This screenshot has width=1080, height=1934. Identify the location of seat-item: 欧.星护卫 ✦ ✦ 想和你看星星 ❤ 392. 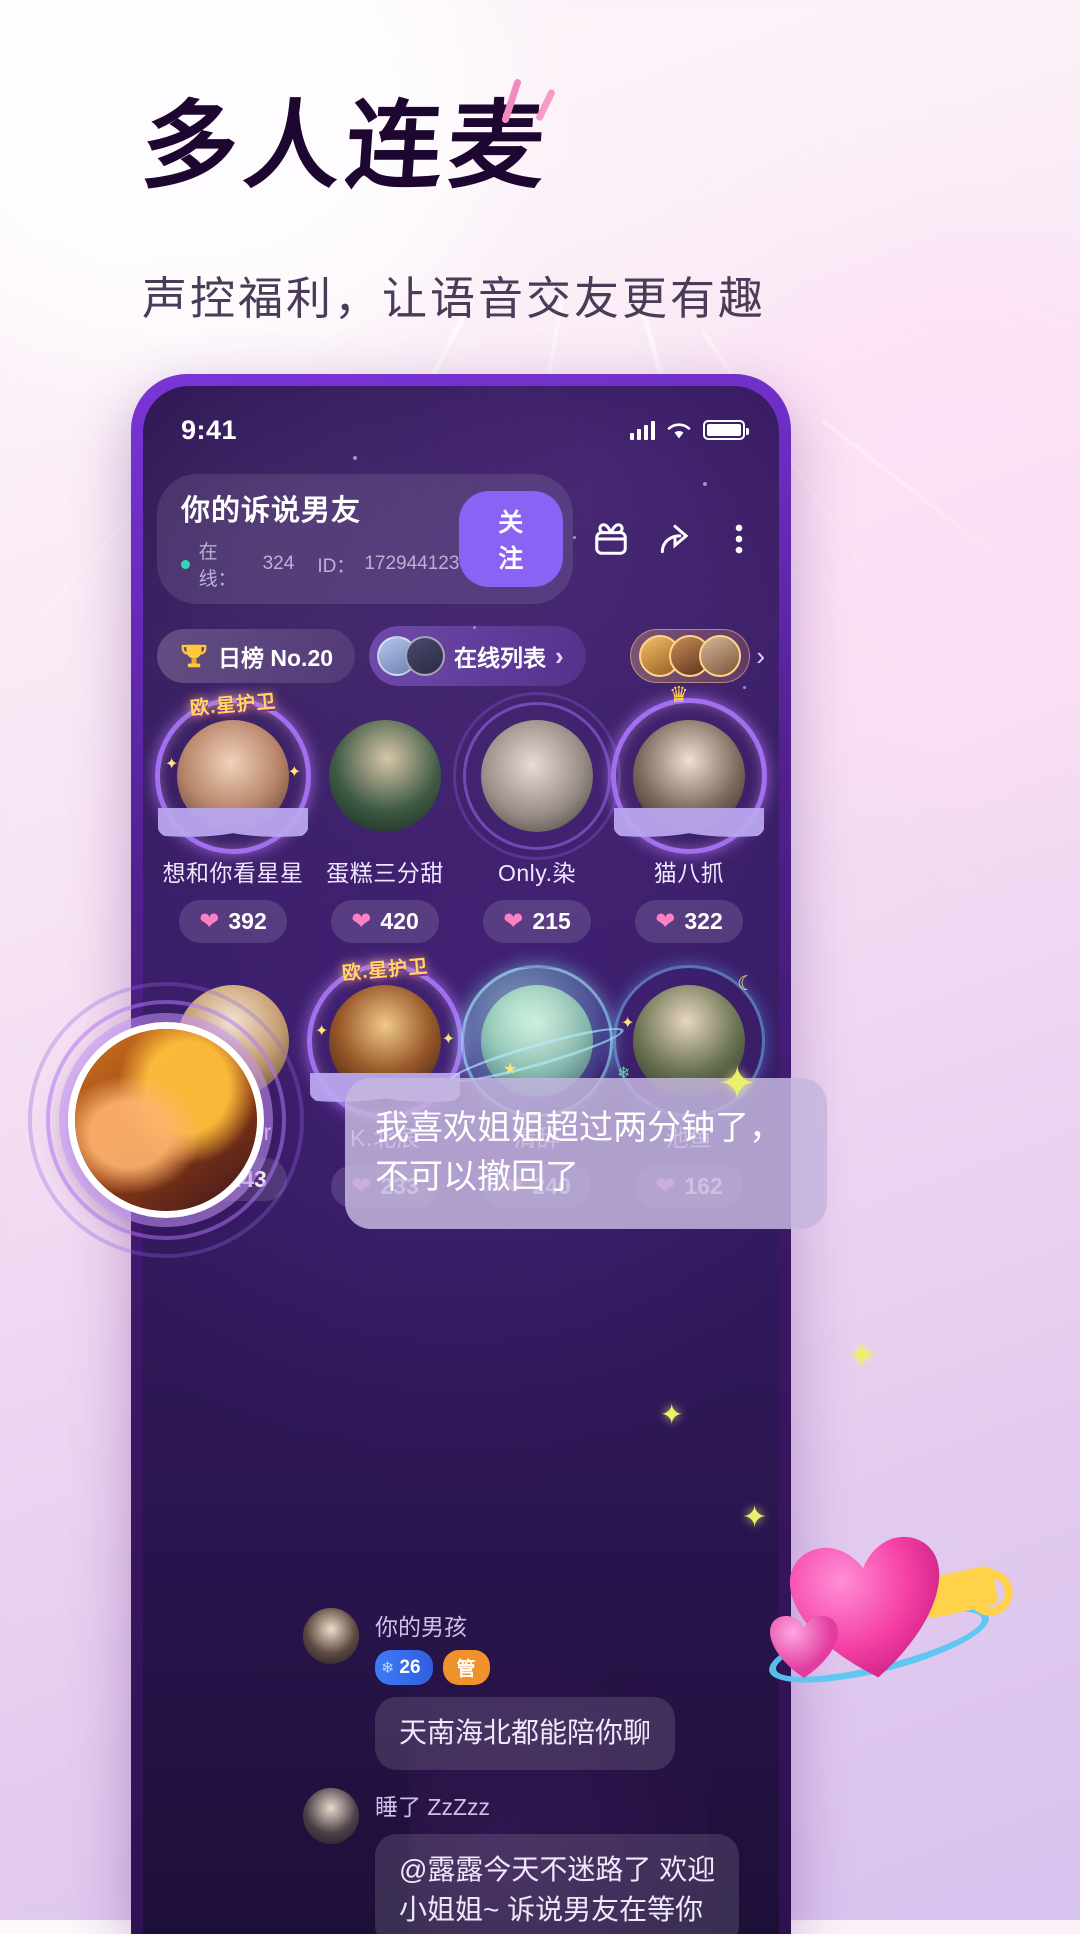
(233, 817).